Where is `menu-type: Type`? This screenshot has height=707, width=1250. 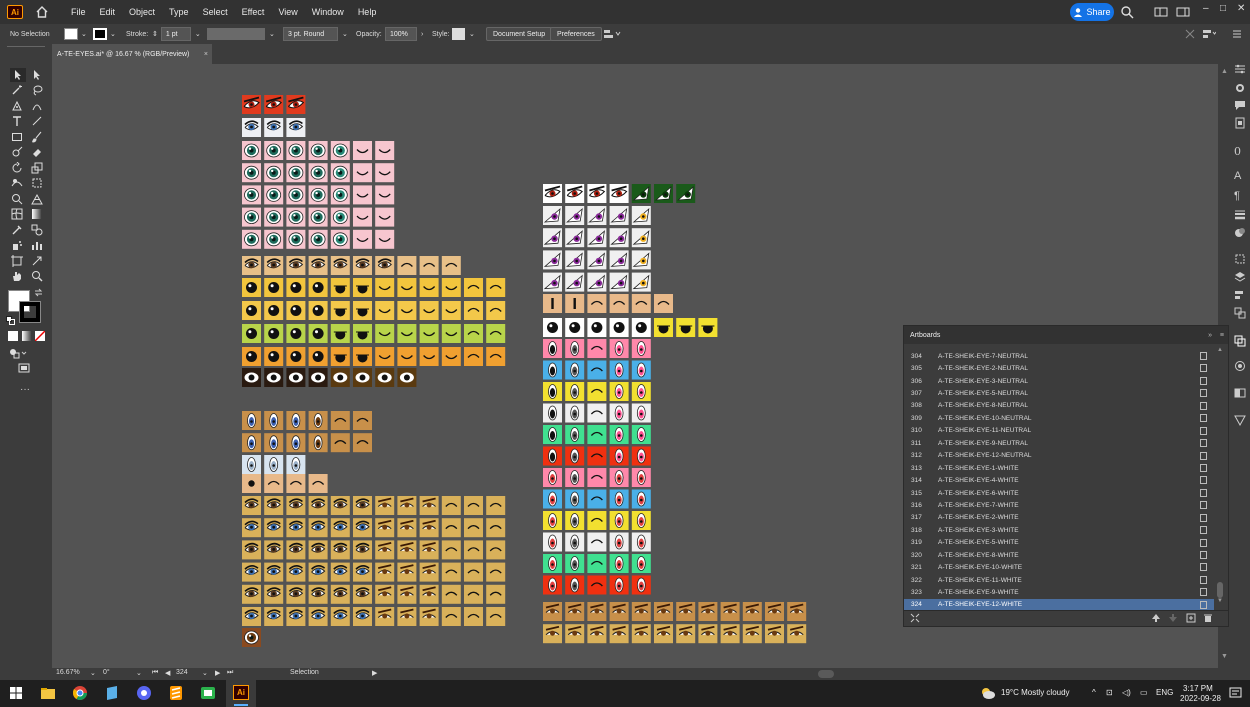
menu-type: Type is located at coordinates (179, 12).